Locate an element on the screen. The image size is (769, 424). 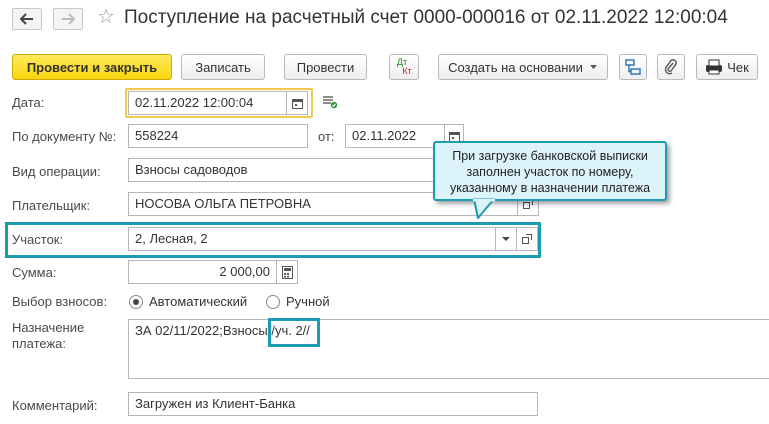
plot-value: 2, Лесная, 2 is located at coordinates (171, 238).